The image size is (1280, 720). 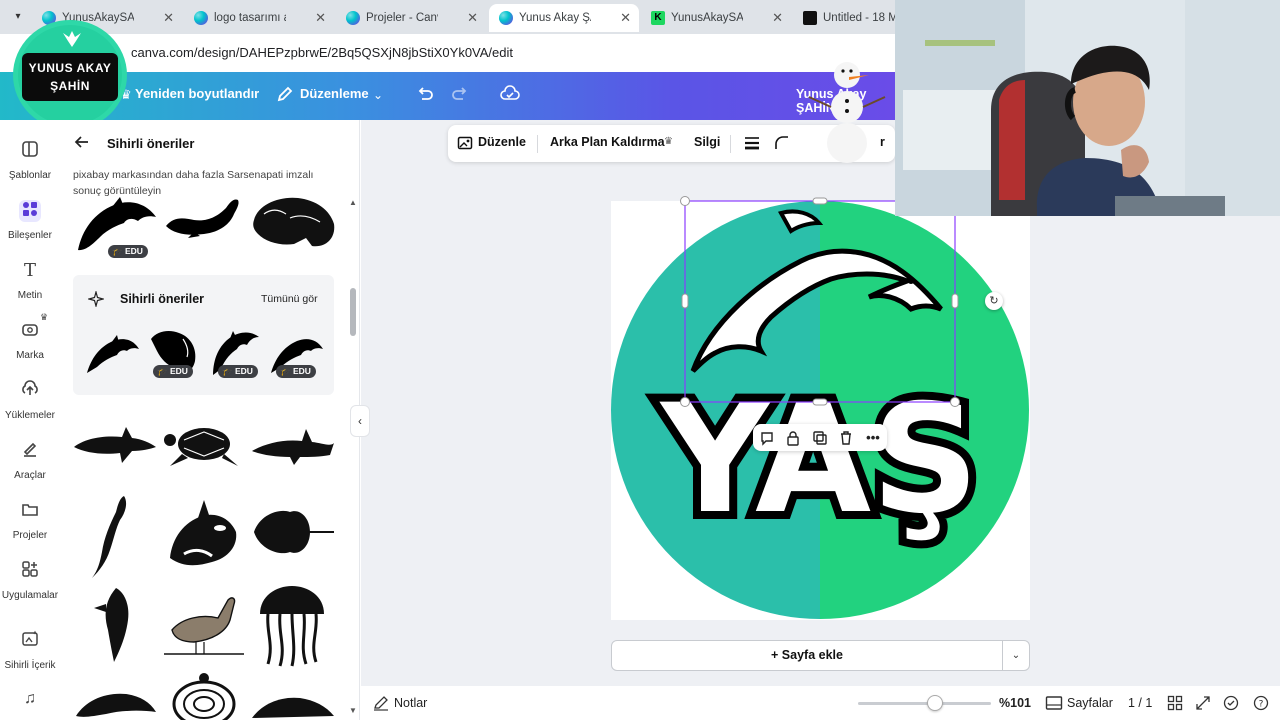 What do you see at coordinates (70, 68) in the screenshot?
I see `channel-logo-line1: YUNUS AKAY` at bounding box center [70, 68].